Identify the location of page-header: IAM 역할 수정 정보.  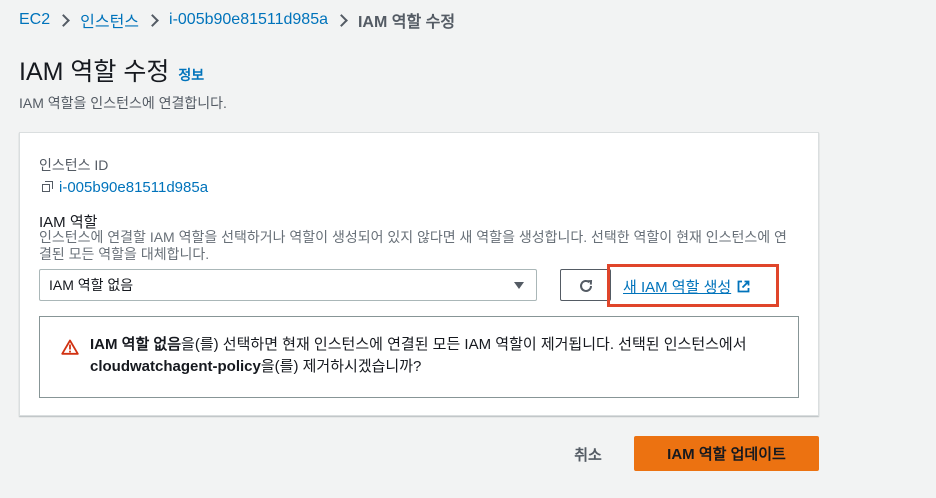
(111, 70).